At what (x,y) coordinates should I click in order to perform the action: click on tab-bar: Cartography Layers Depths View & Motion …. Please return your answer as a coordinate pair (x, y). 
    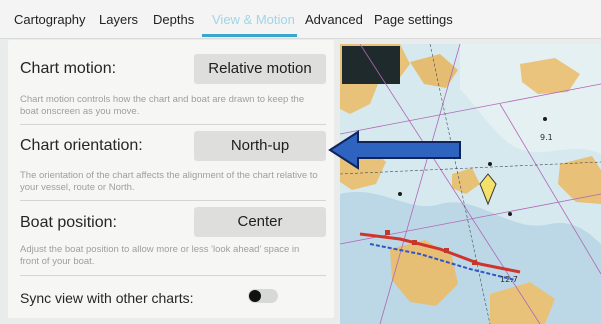
    Looking at the image, I should click on (300, 19).